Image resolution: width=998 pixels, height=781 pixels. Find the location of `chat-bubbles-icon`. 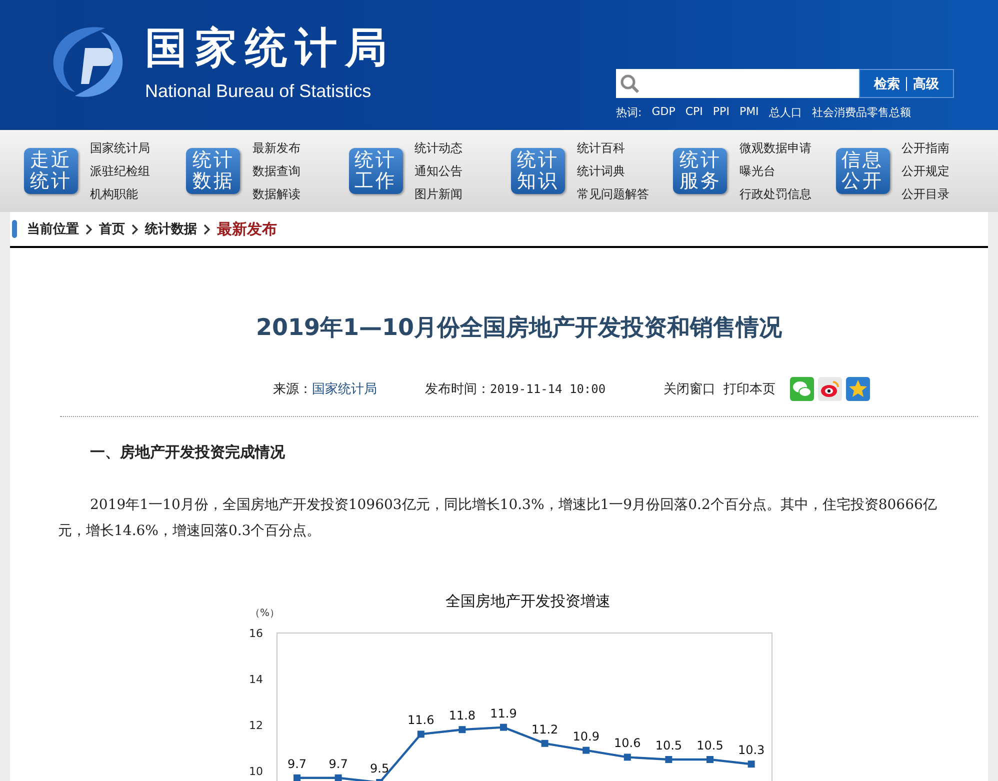

chat-bubbles-icon is located at coordinates (802, 389).